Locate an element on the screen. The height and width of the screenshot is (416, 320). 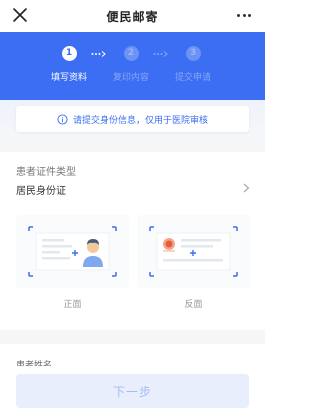
id-type-select: 居民身份证 is located at coordinates (41, 189).